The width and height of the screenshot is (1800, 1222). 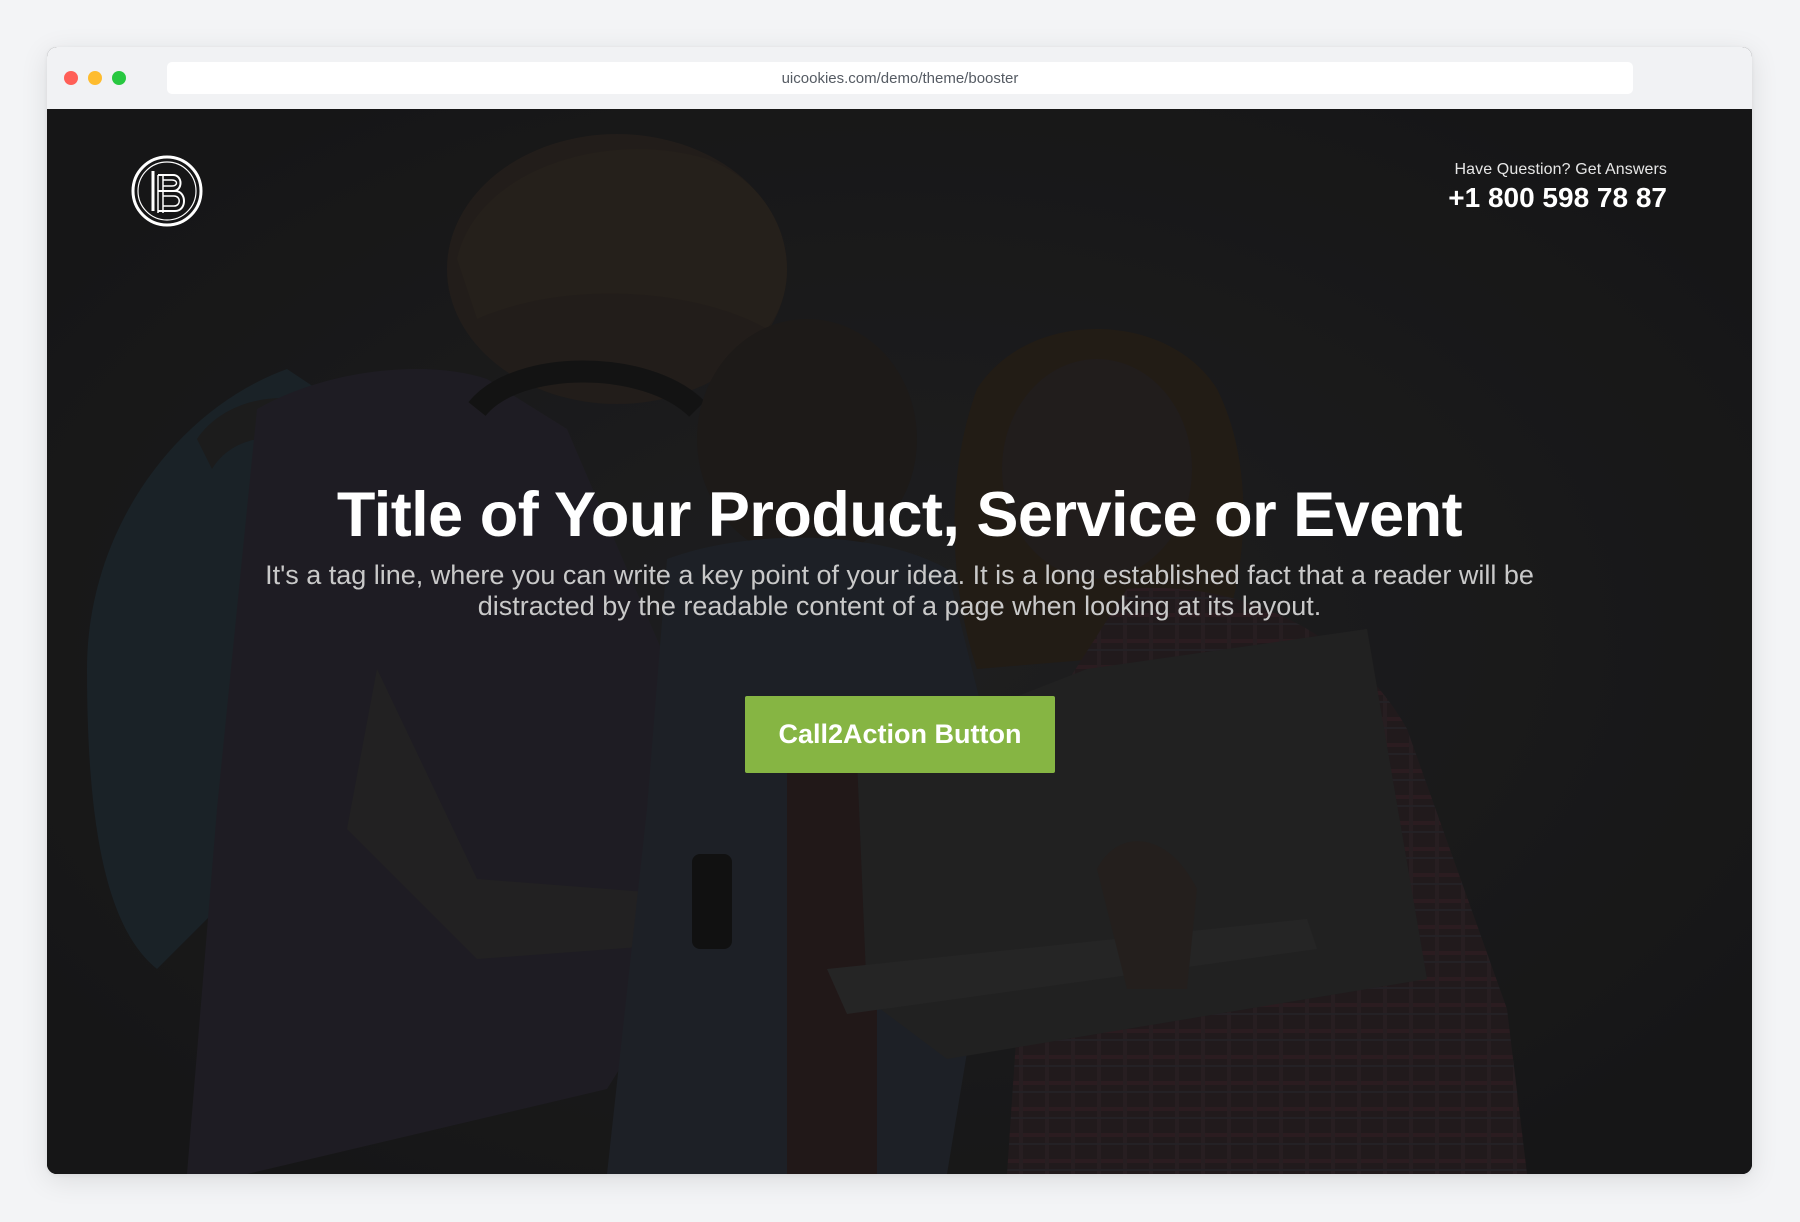 I want to click on contact-phone-number: +1 800 598 78 87, so click(x=1557, y=198).